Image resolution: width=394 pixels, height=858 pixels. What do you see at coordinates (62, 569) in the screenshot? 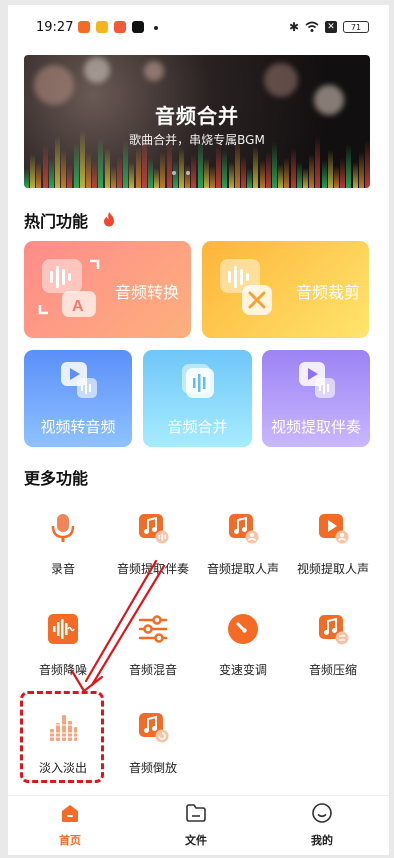
I see `feature-record-label: 录音` at bounding box center [62, 569].